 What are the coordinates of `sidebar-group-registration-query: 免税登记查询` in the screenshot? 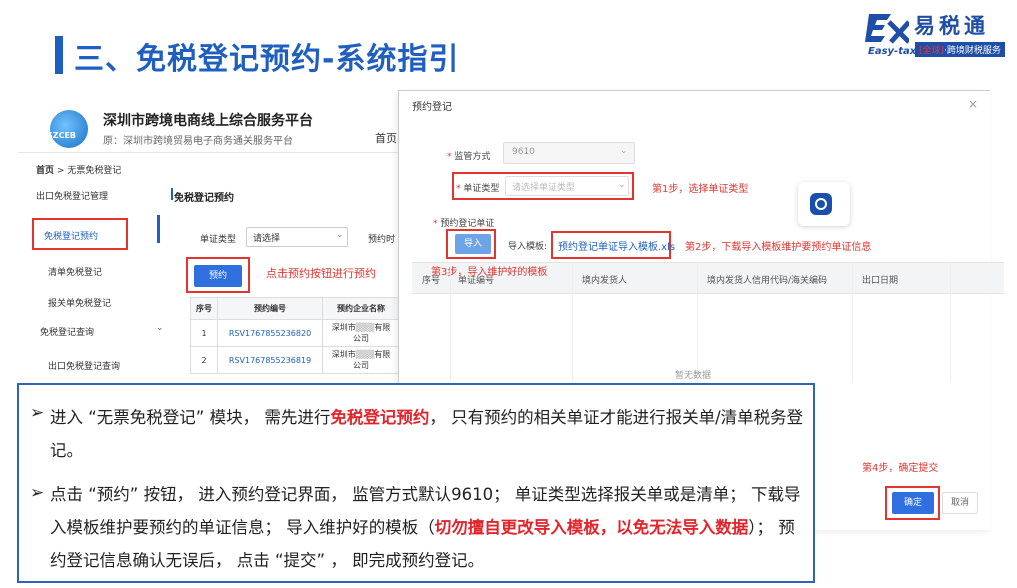 It's located at (67, 331).